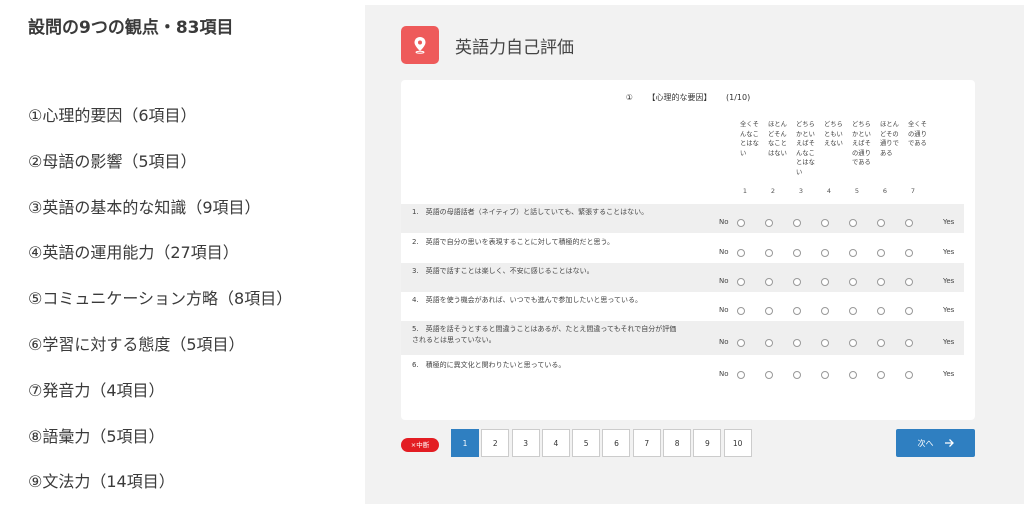 The height and width of the screenshot is (509, 1024). Describe the element at coordinates (101, 482) in the screenshot. I see `category-item: ⑨文法力（14項目）` at that location.